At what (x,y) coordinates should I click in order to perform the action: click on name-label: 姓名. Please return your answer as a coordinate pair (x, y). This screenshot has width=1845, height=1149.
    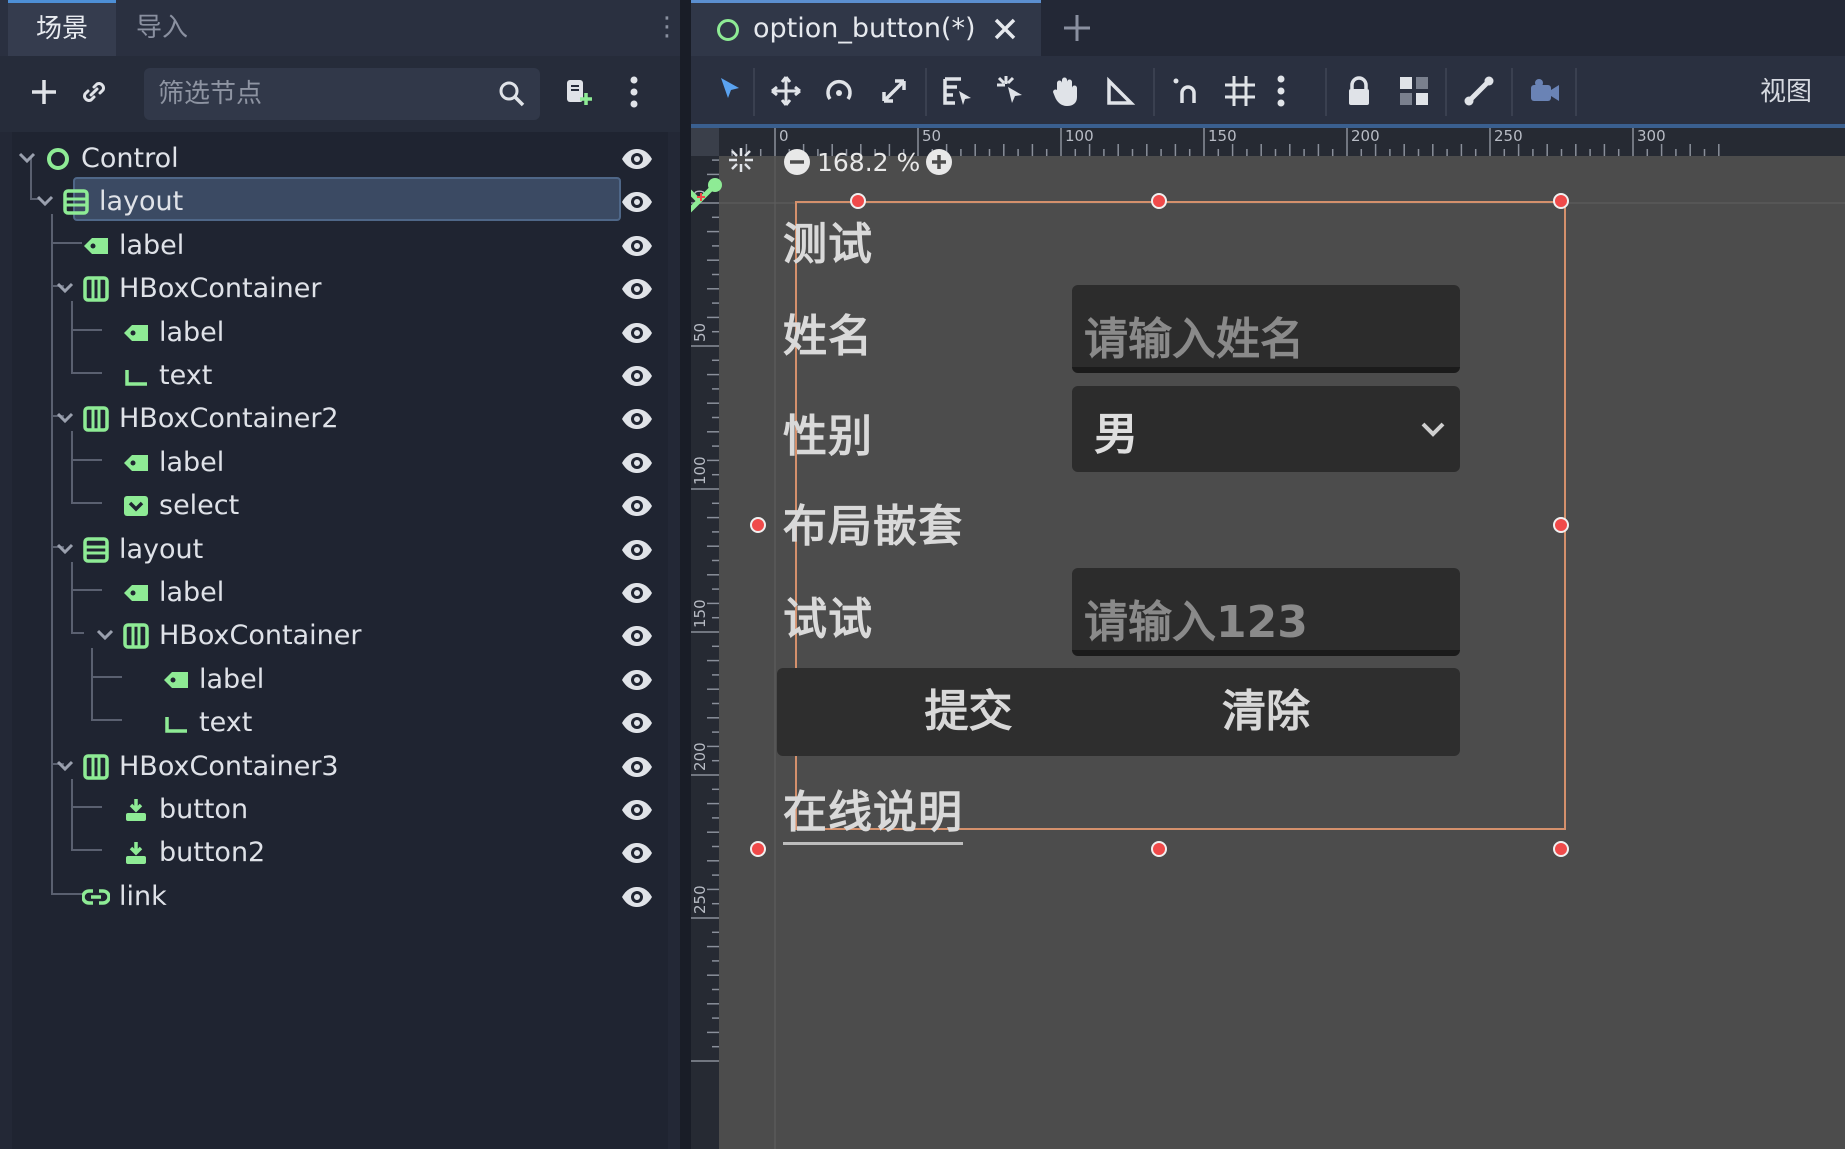
    Looking at the image, I should click on (828, 332).